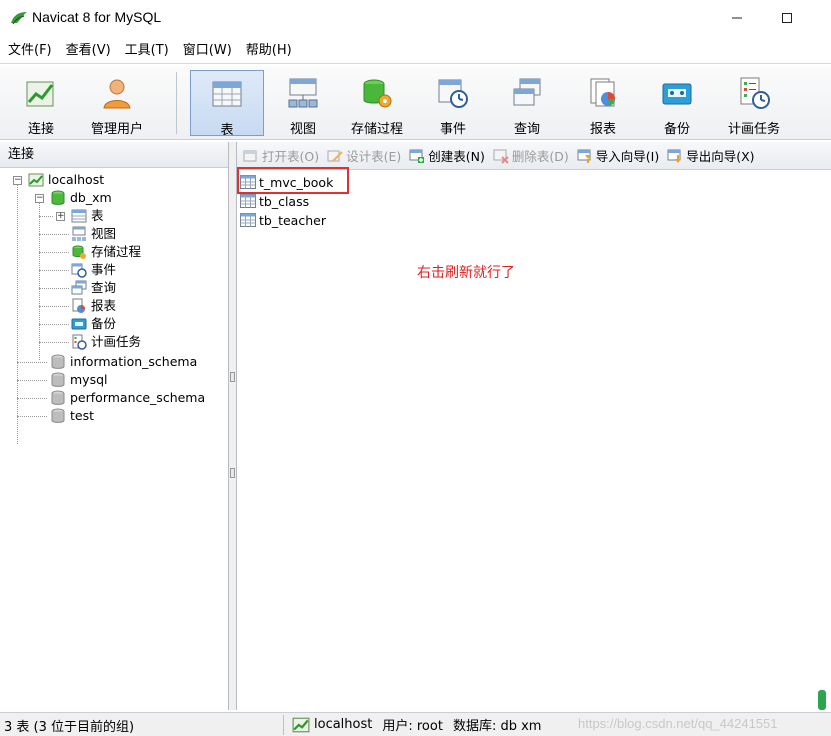 This screenshot has width=831, height=736. What do you see at coordinates (87, 216) in the screenshot?
I see `tree-item-tables: 表` at bounding box center [87, 216].